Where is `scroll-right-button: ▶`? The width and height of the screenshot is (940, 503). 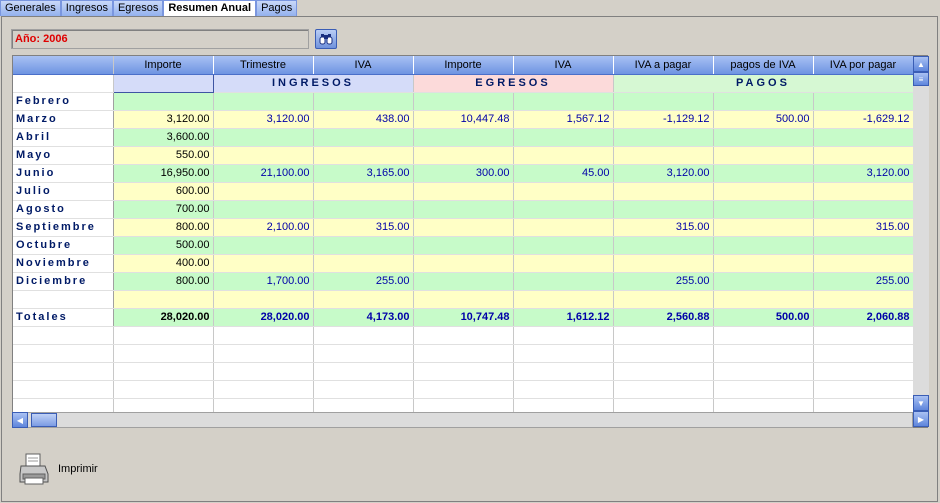
scroll-right-button: ▶ is located at coordinates (921, 419).